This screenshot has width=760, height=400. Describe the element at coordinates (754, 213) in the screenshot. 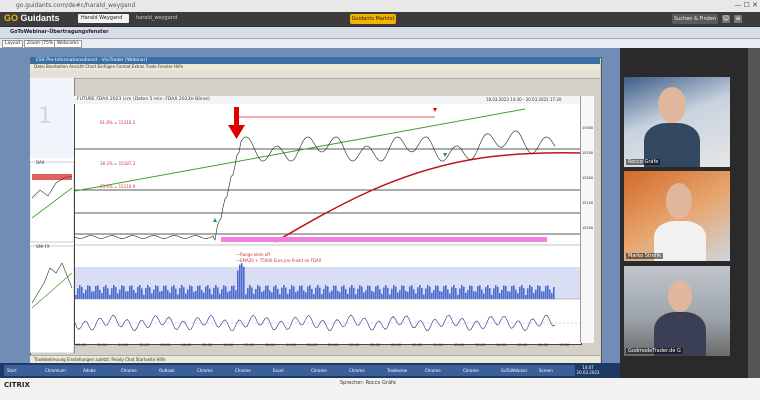

I see `vertical-scrollbar` at that location.